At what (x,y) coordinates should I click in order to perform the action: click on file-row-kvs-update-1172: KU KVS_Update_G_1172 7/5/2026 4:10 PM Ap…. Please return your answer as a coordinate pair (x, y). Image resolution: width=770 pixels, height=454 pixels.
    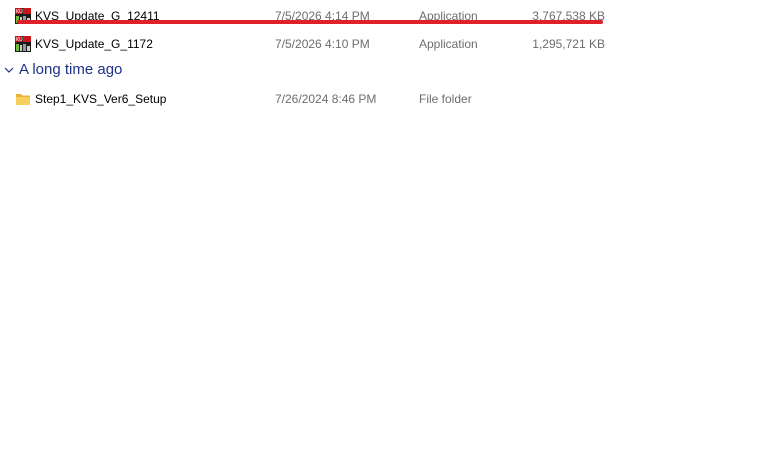
    Looking at the image, I should click on (310, 44).